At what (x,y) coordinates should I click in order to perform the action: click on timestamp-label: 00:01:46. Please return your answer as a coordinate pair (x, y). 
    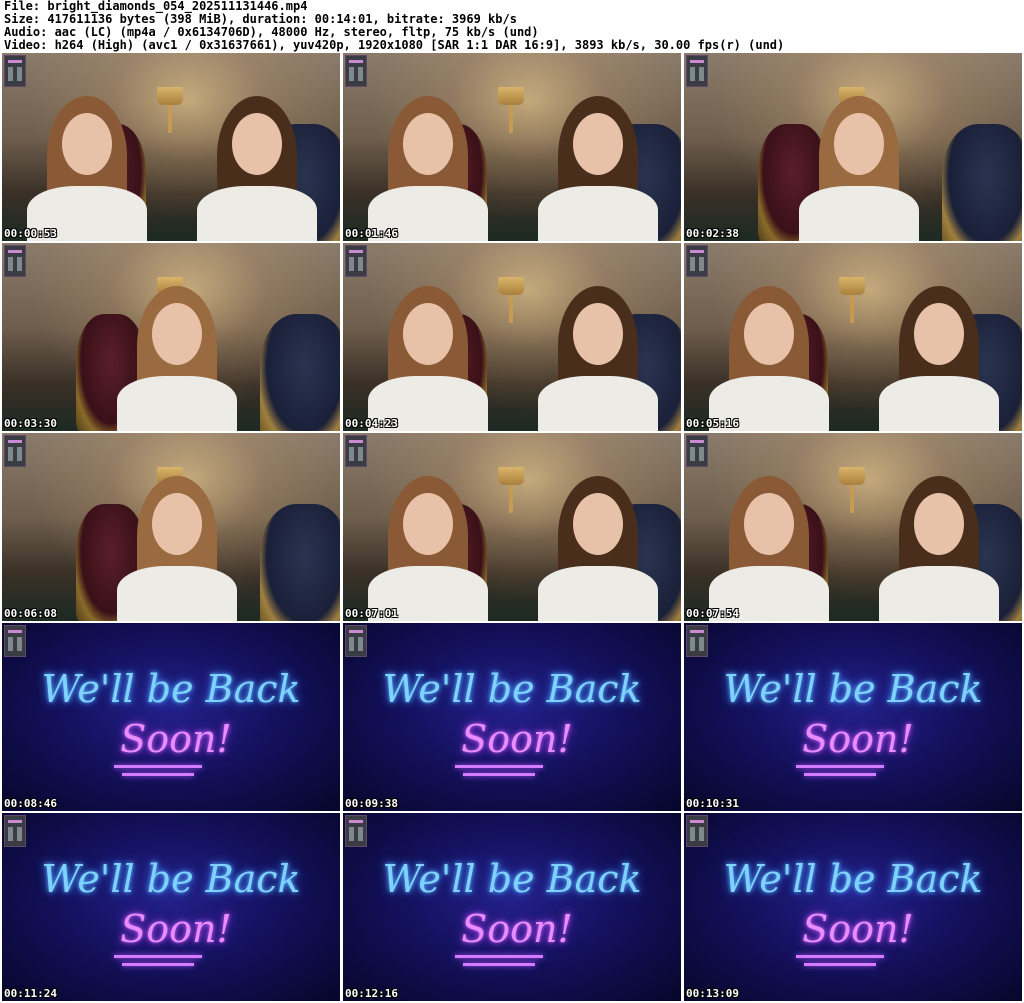
    Looking at the image, I should click on (371, 233).